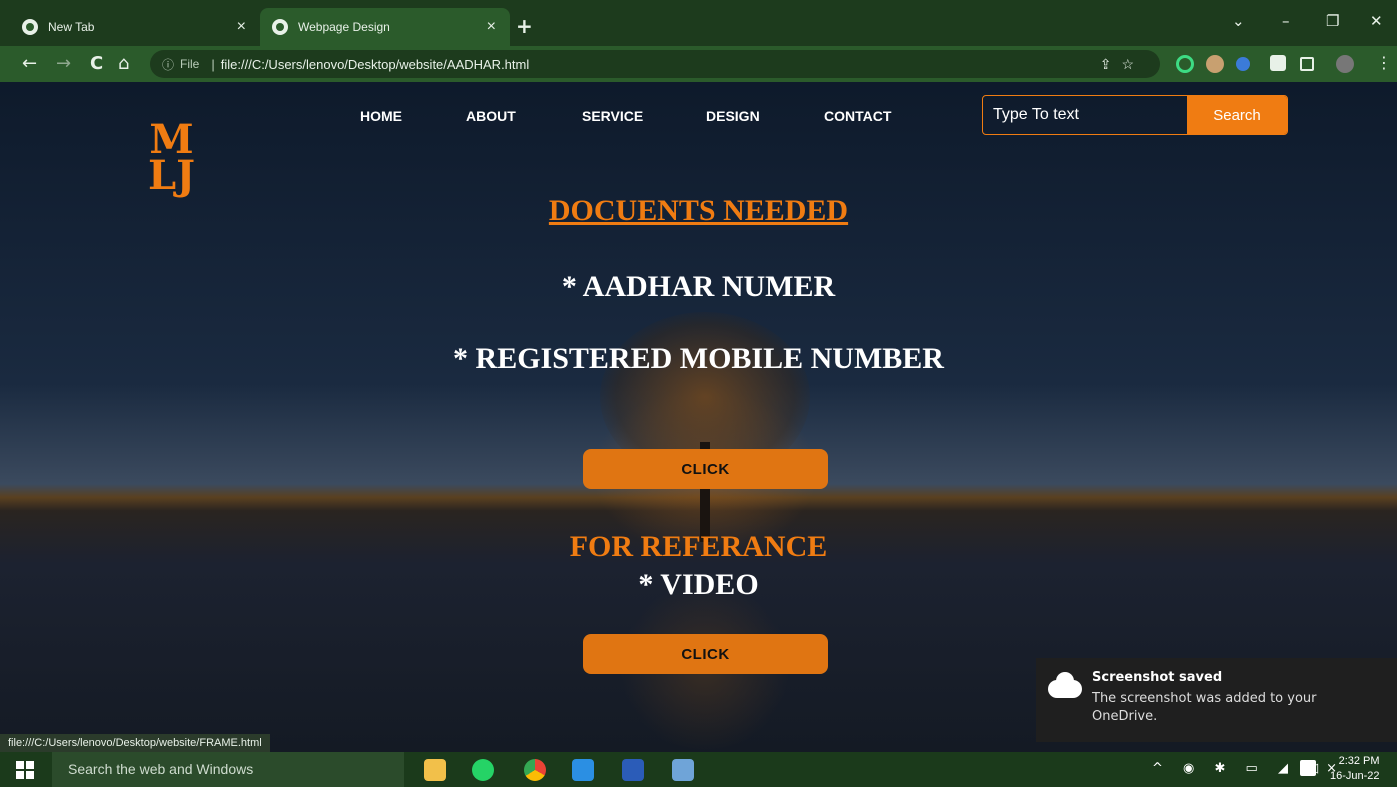 The height and width of the screenshot is (787, 1397). I want to click on browser-tab-strip: New Tab × Webpage Design × + ⌄ – ❐ ✕, so click(698, 23).